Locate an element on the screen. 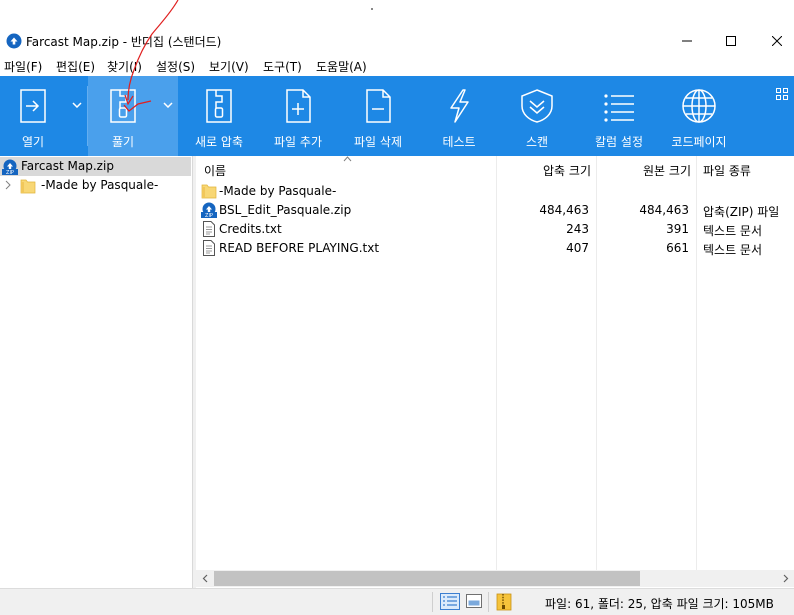 The width and height of the screenshot is (794, 615). tree-root-label: Farcast Map.zip is located at coordinates (67, 166).